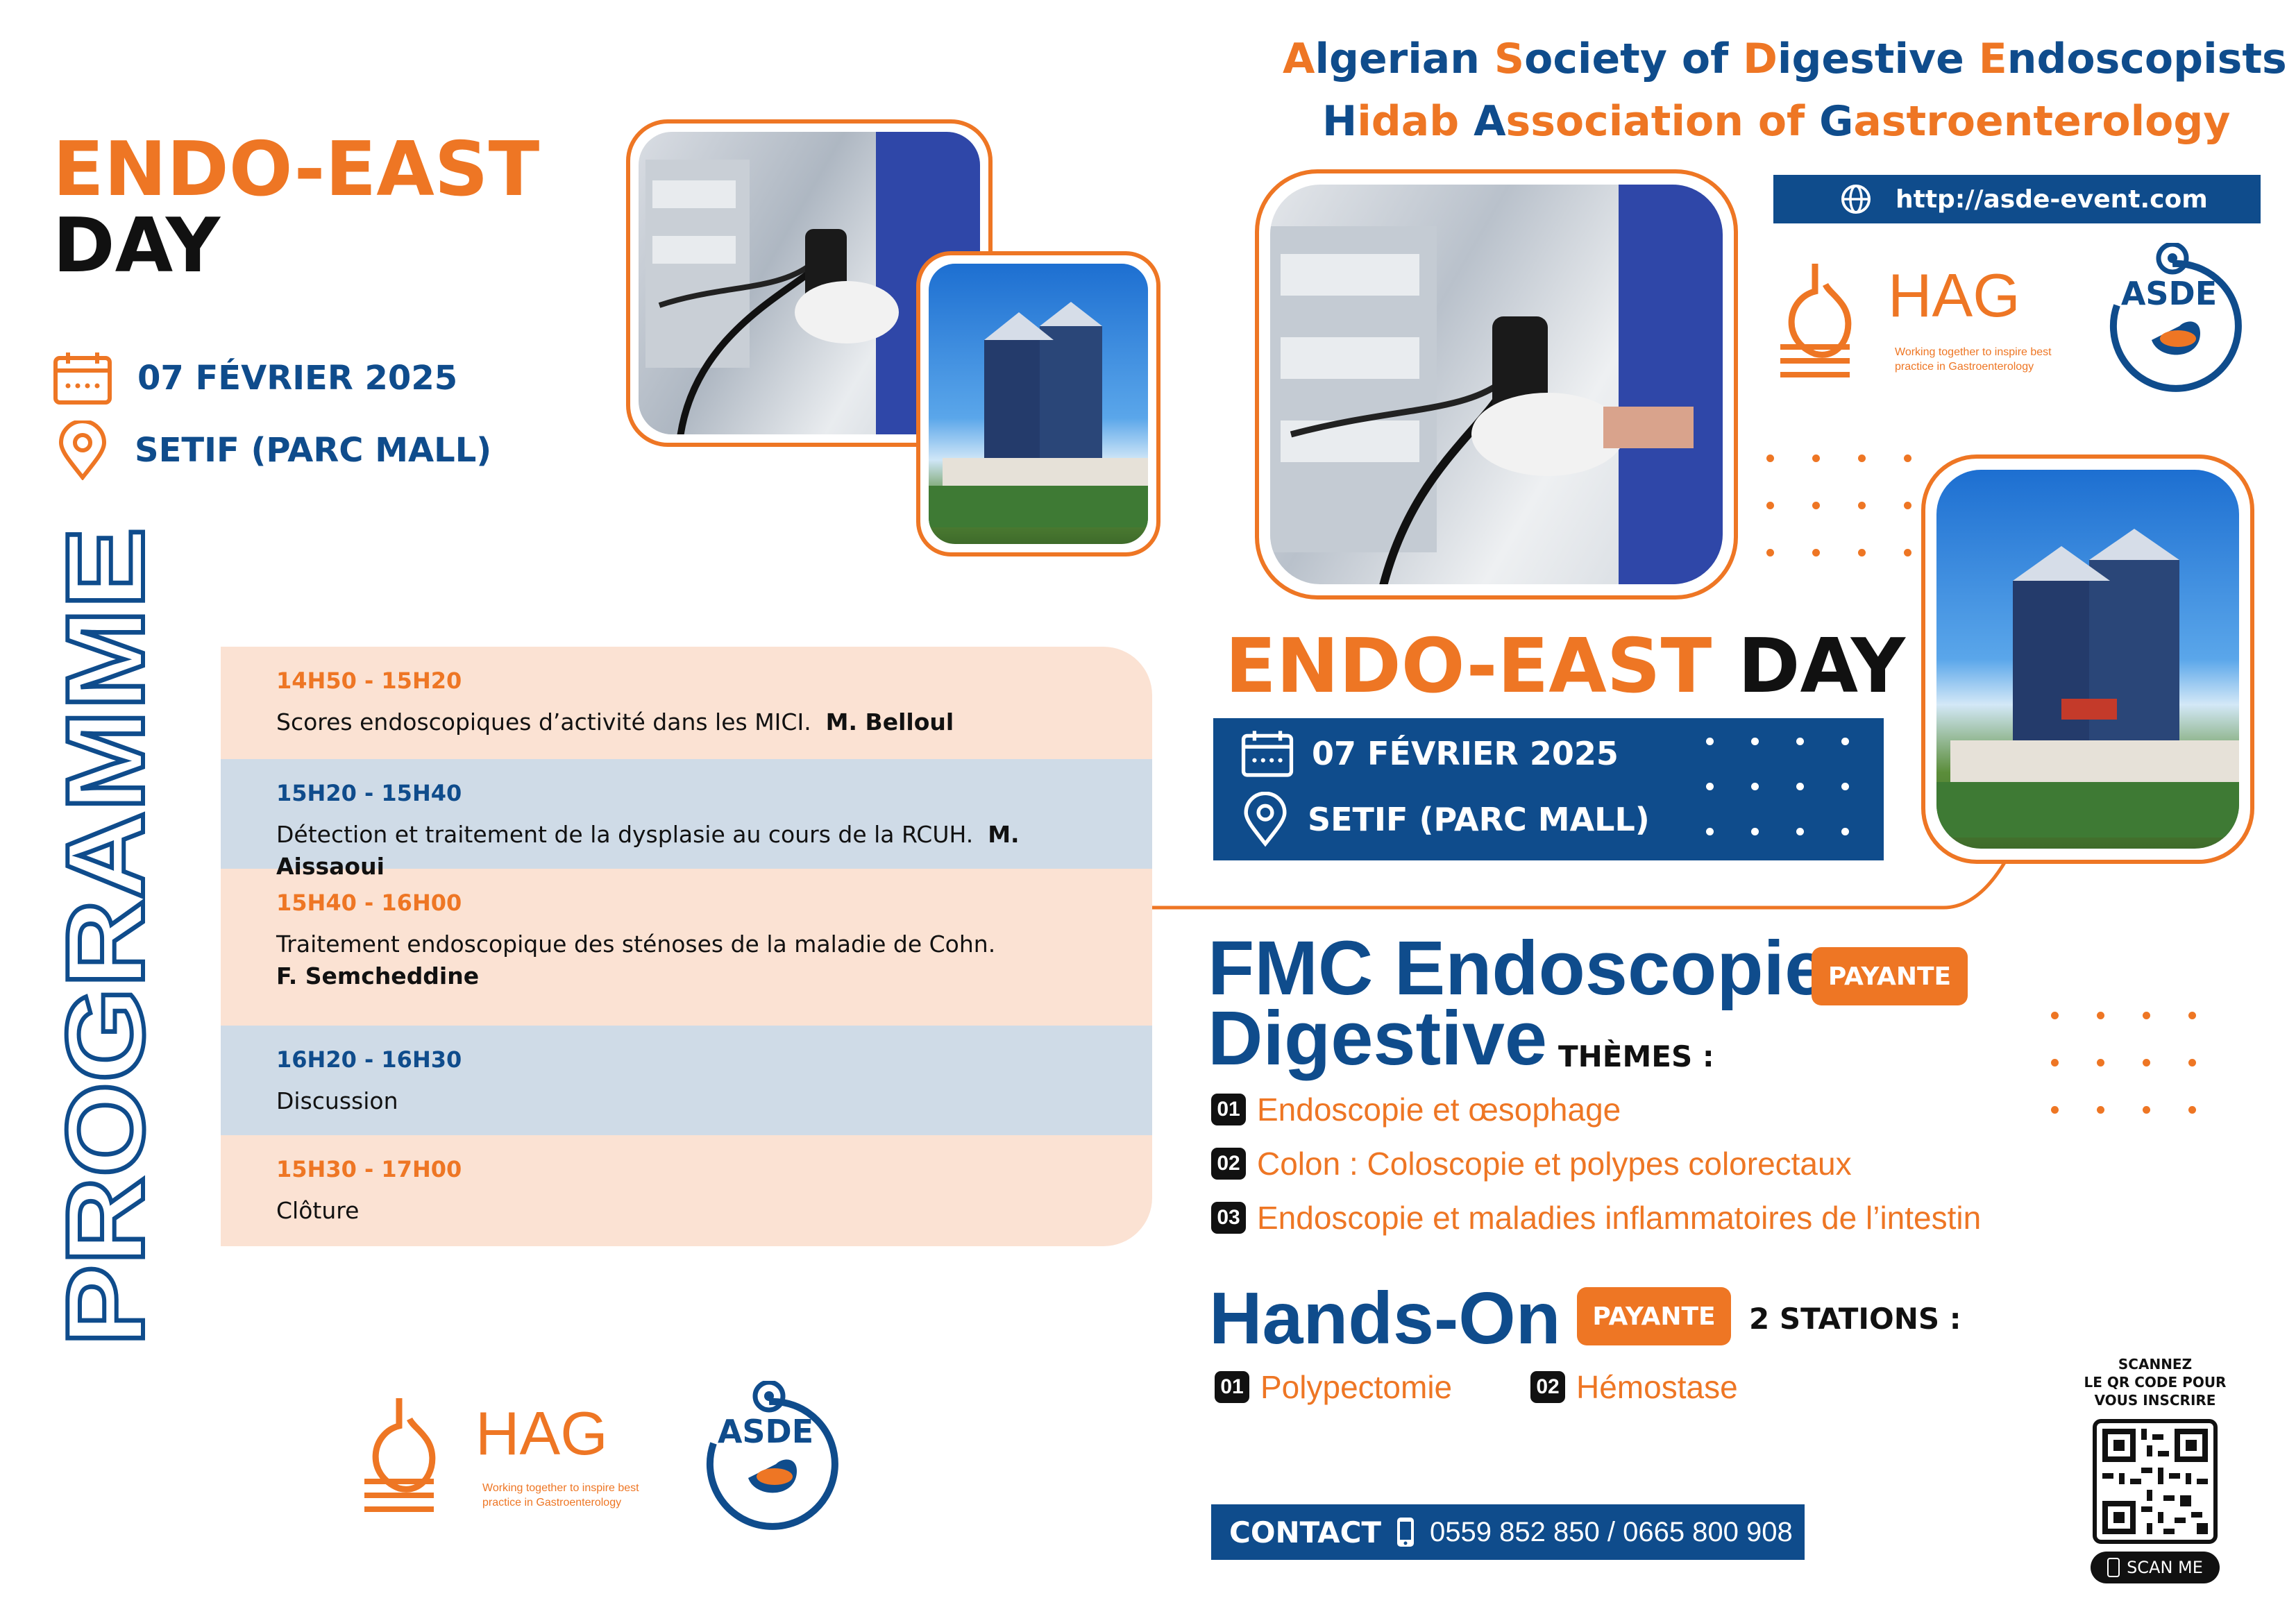 This screenshot has width=2296, height=1623. Describe the element at coordinates (1634, 59) in the screenshot. I see `org-title-segment: ociety of` at that location.